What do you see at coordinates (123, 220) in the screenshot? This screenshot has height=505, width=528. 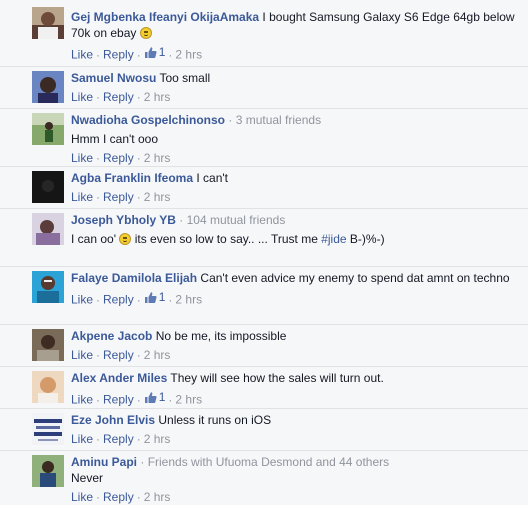 I see `comment-author: Joseph Ybholy YB` at bounding box center [123, 220].